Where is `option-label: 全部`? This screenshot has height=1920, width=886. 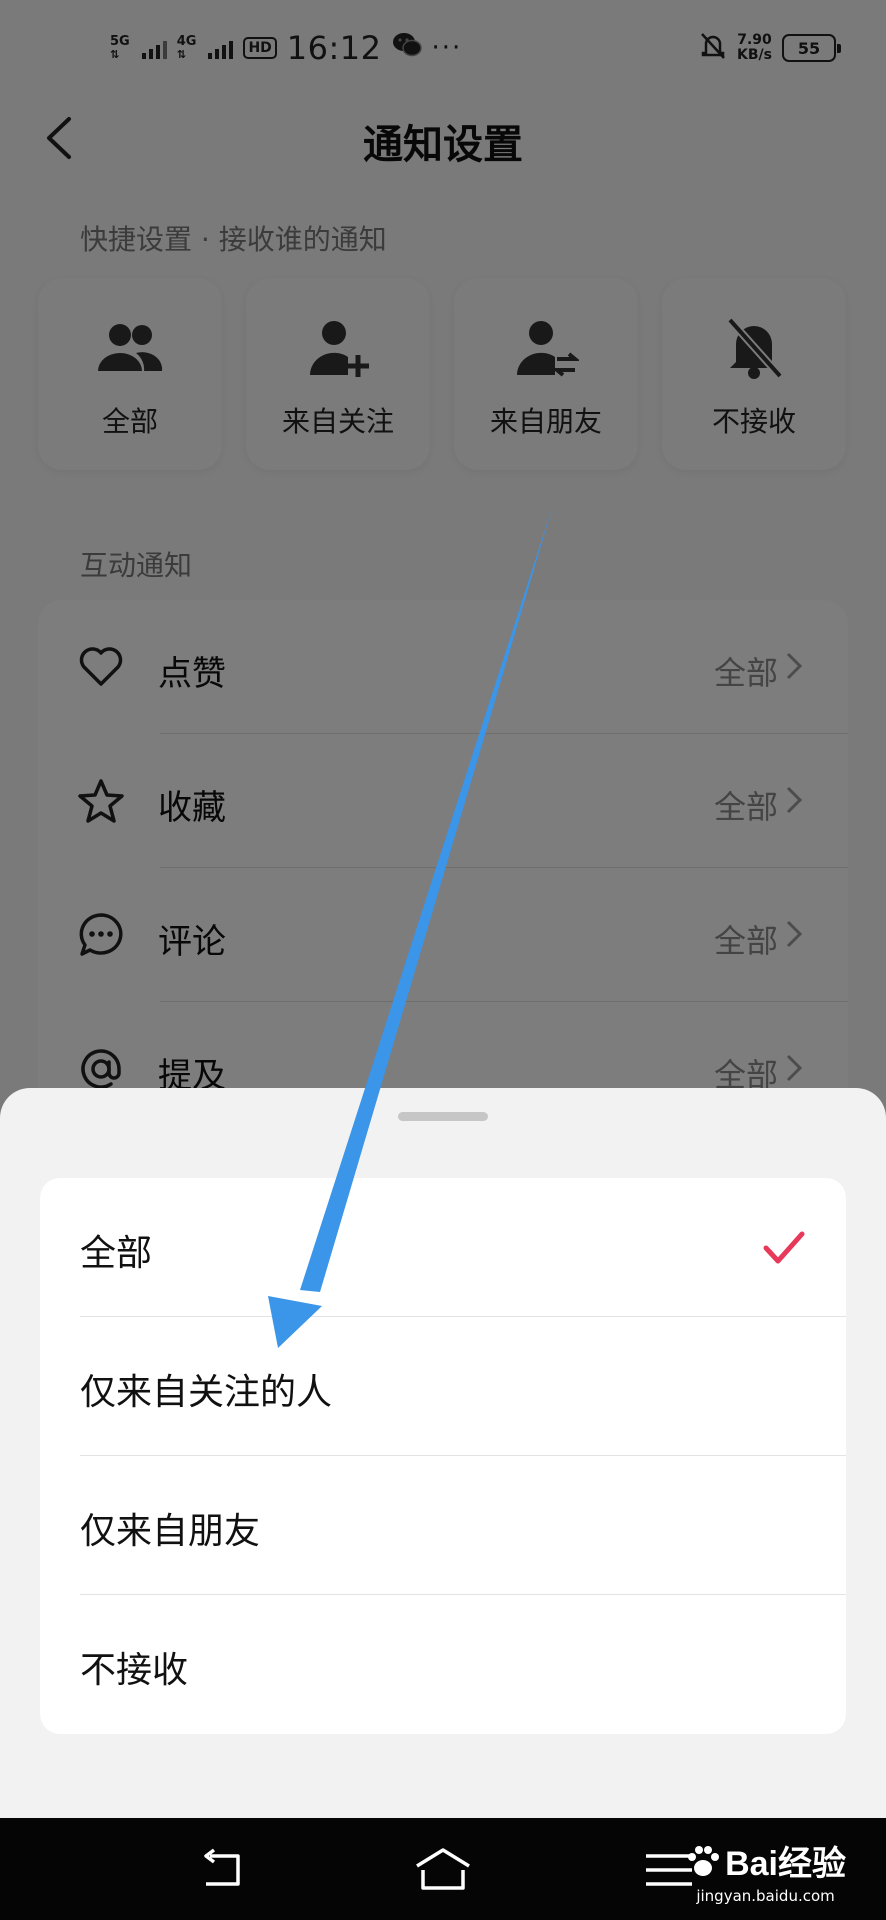
option-label: 全部 is located at coordinates (116, 1253).